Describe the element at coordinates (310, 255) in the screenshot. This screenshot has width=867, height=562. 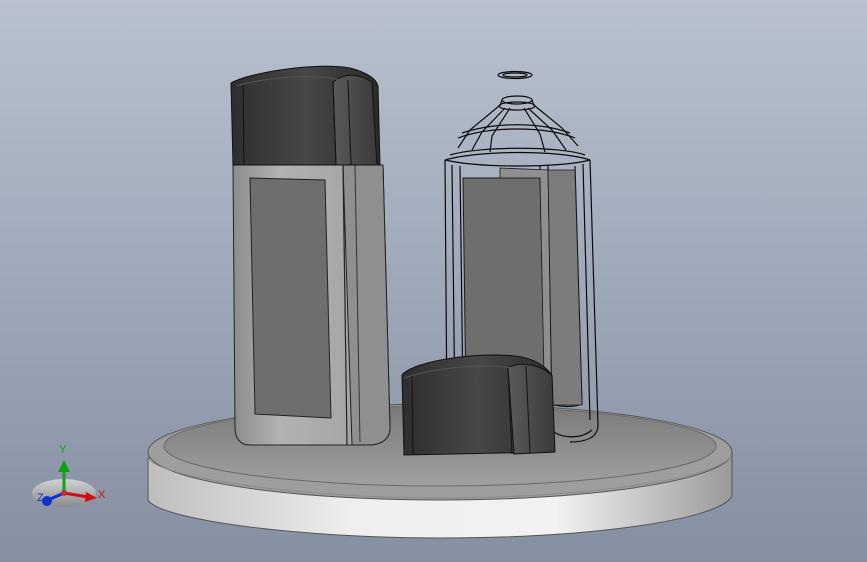
I see `tall-bottle` at that location.